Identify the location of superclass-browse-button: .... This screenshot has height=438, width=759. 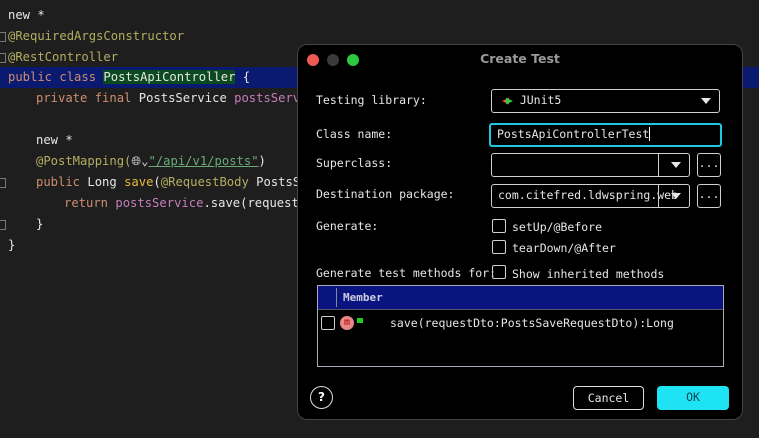
(709, 165).